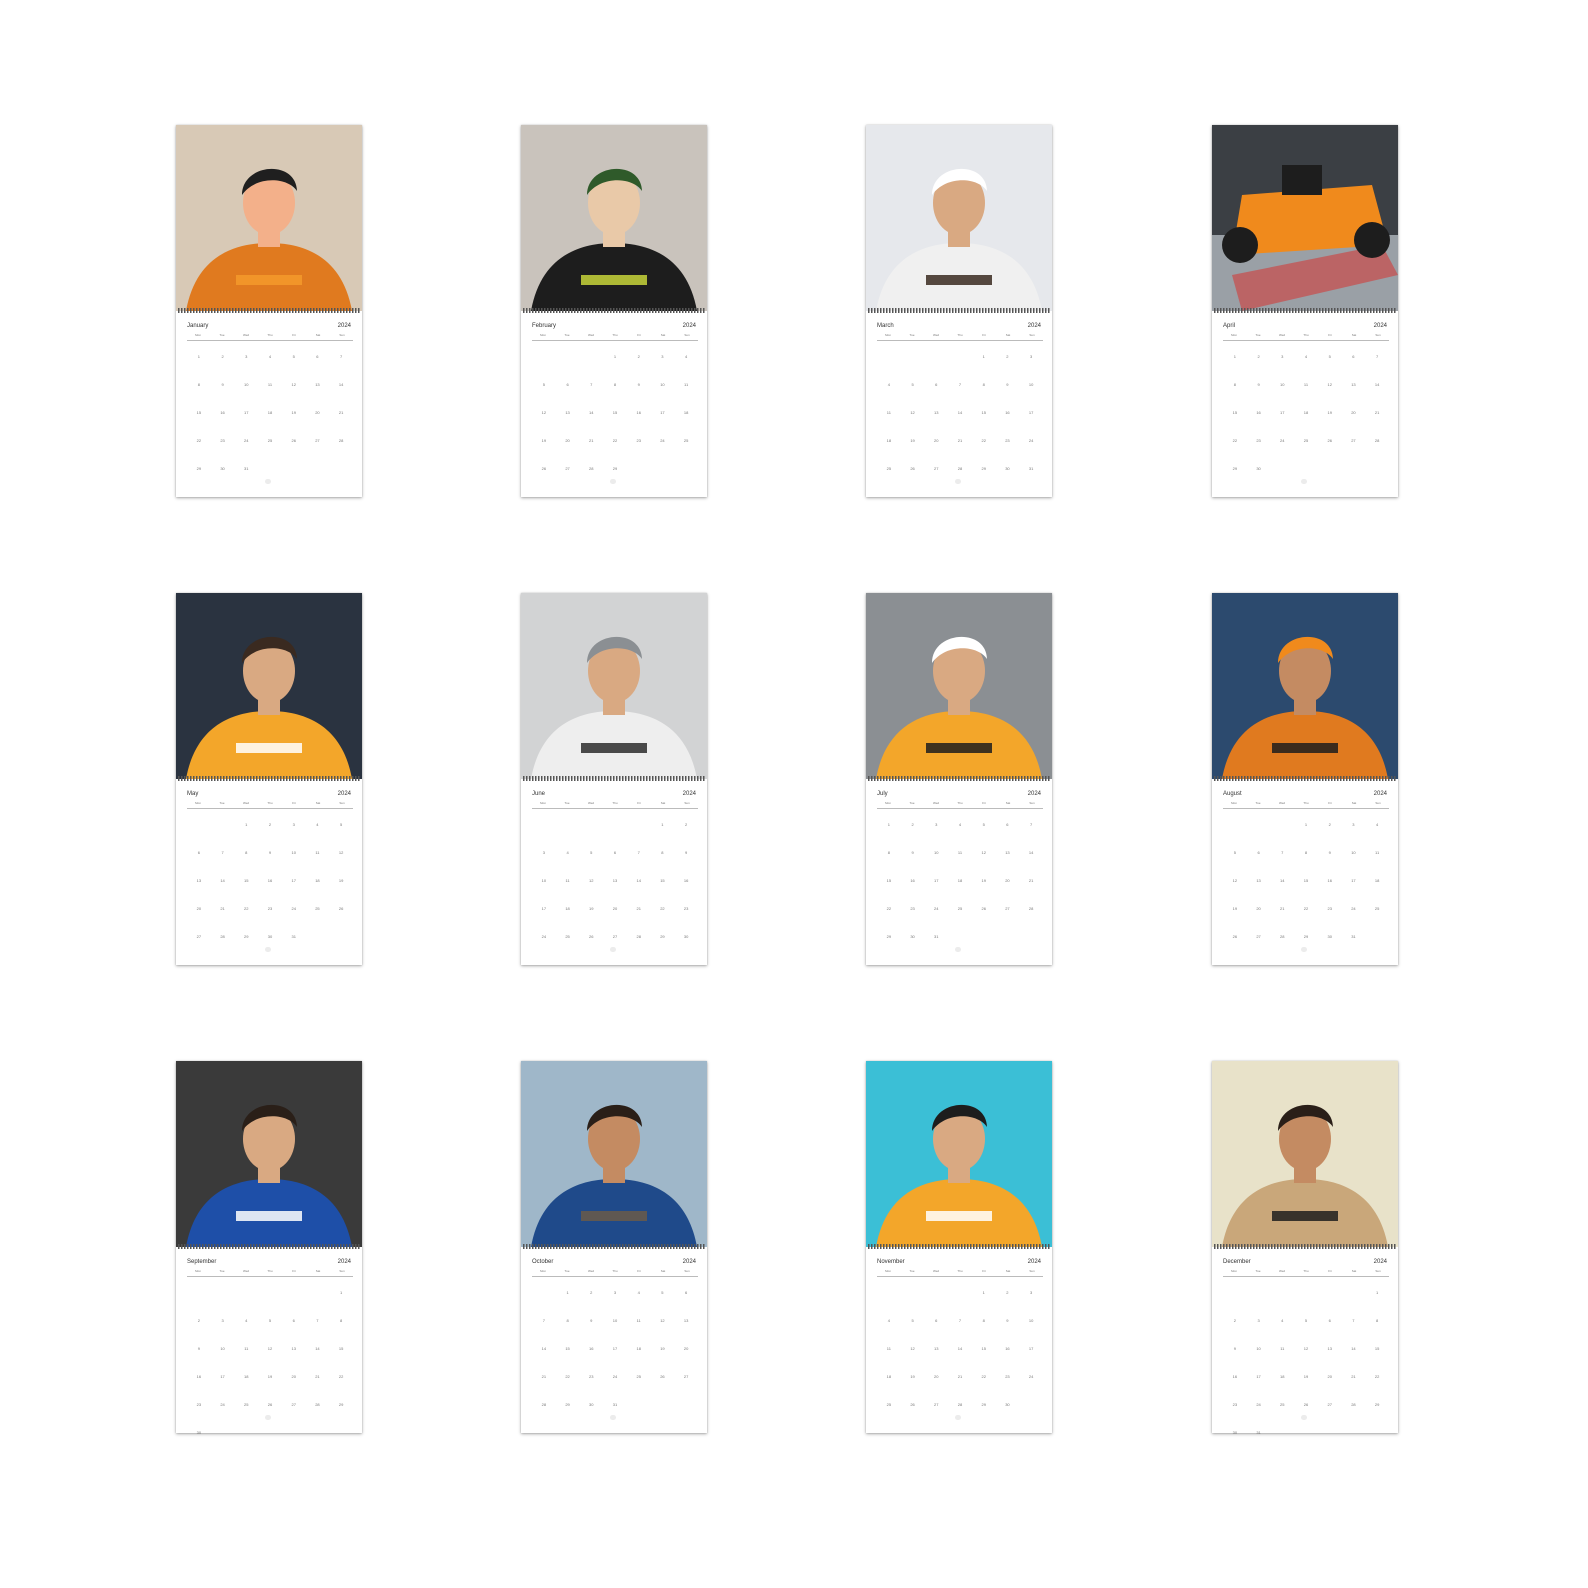 Image resolution: width=1588 pixels, height=1588 pixels. What do you see at coordinates (891, 1262) in the screenshot?
I see `month-name: November` at bounding box center [891, 1262].